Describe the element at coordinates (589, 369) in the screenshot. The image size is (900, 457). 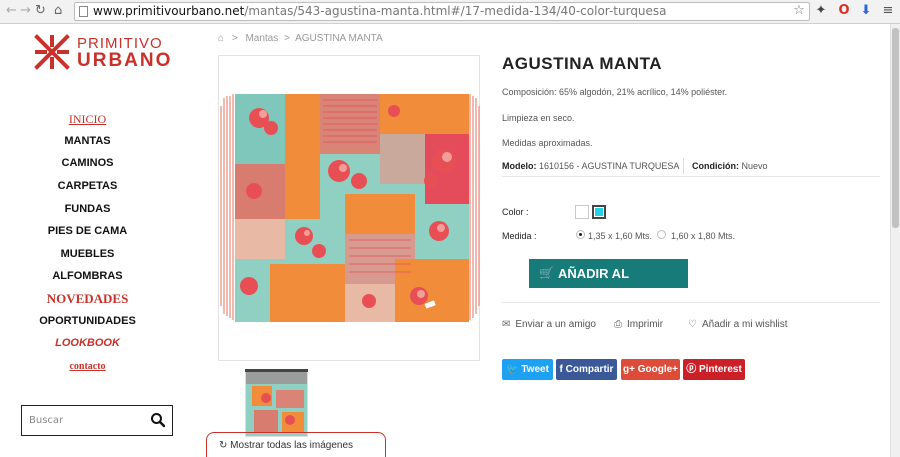
I see `facebook-label: Compartir` at that location.